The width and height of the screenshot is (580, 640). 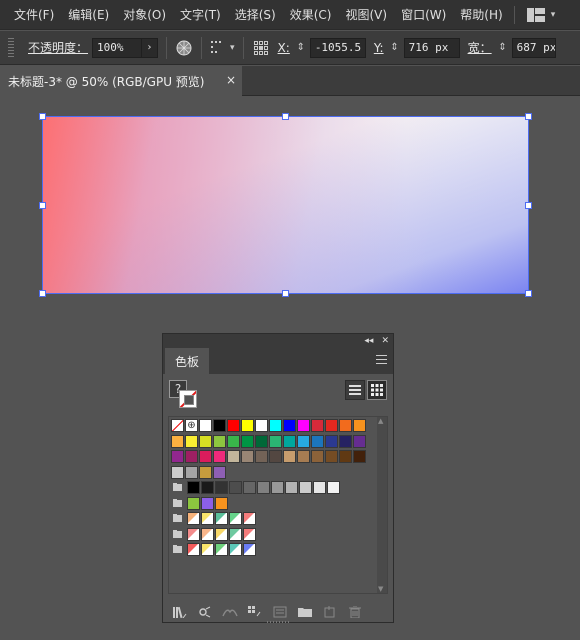 I want to click on swatch-libraries-icon, so click(x=180, y=612).